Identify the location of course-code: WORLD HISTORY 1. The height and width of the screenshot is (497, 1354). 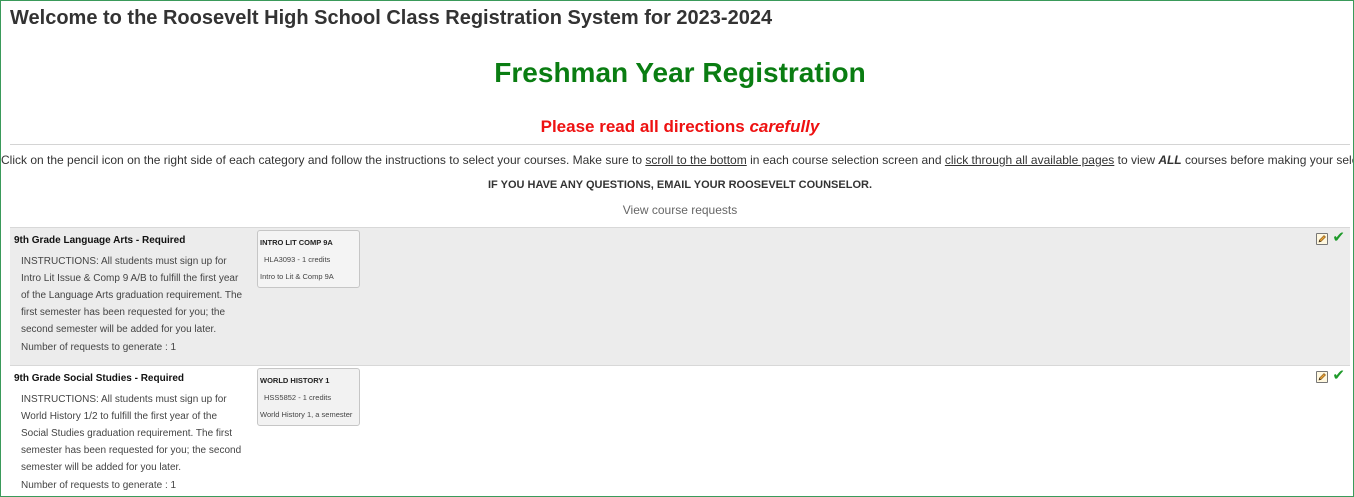
(295, 380).